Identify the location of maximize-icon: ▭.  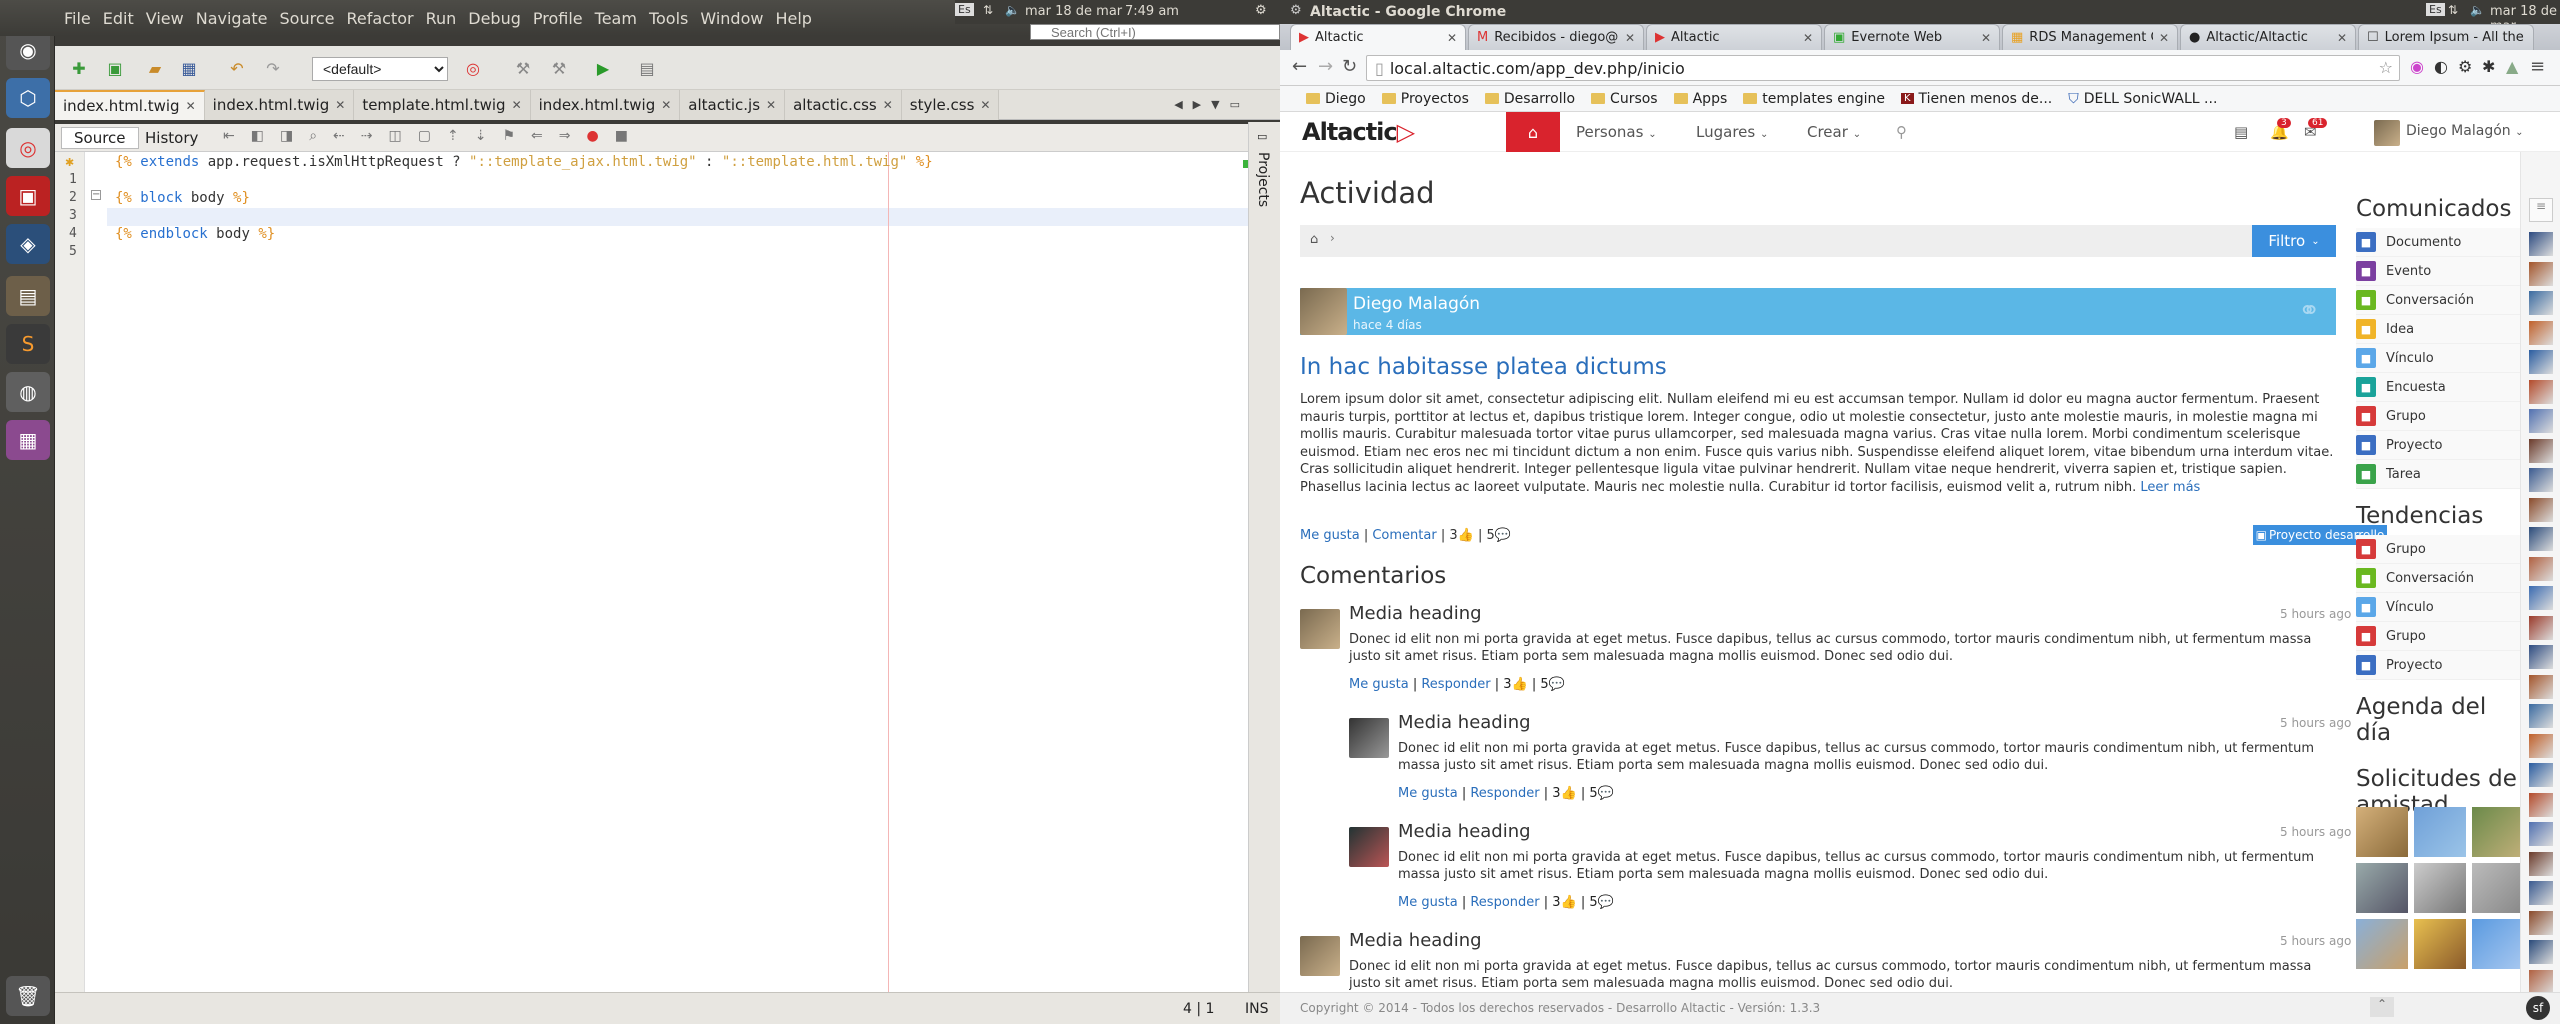
(1235, 104).